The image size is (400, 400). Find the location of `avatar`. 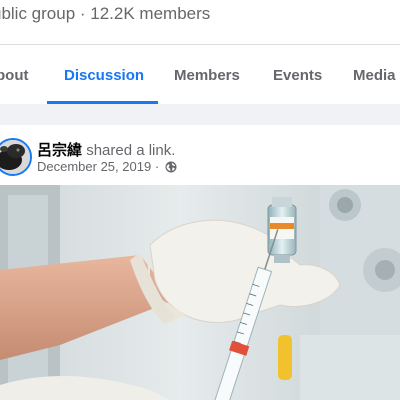

avatar is located at coordinates (16, 157).